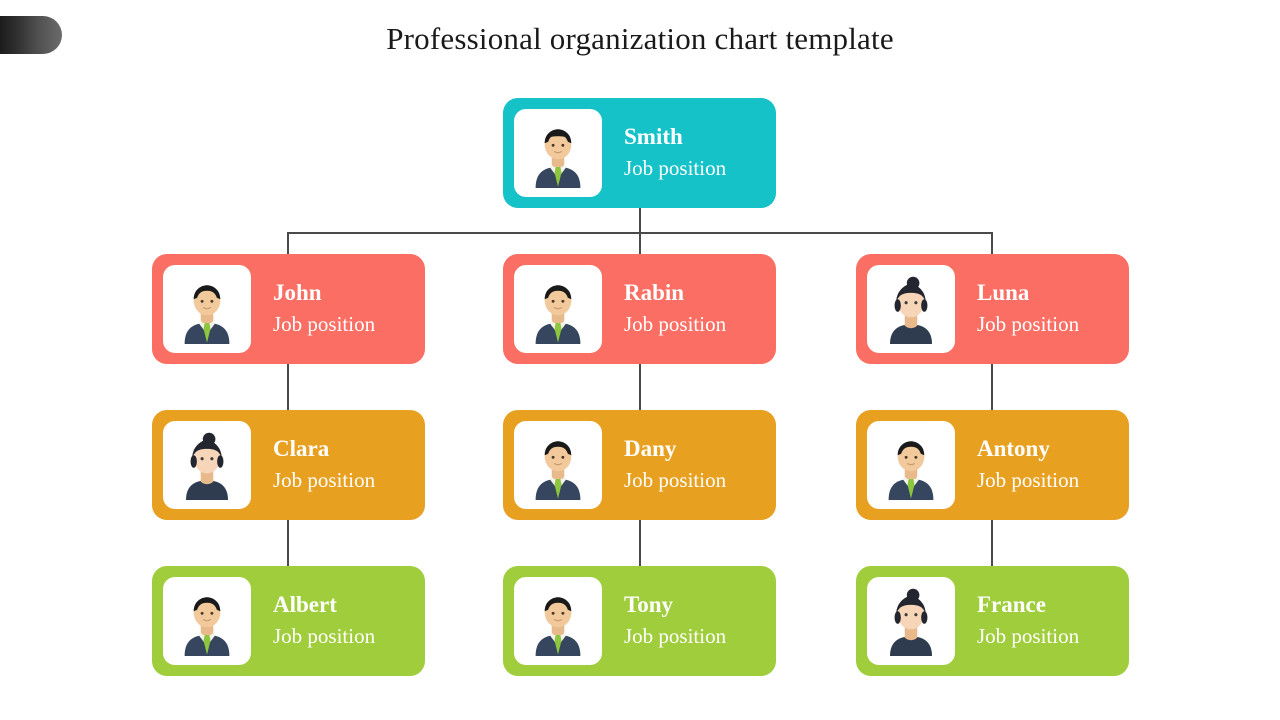 The image size is (1280, 720). I want to click on person-name: Clara, so click(301, 448).